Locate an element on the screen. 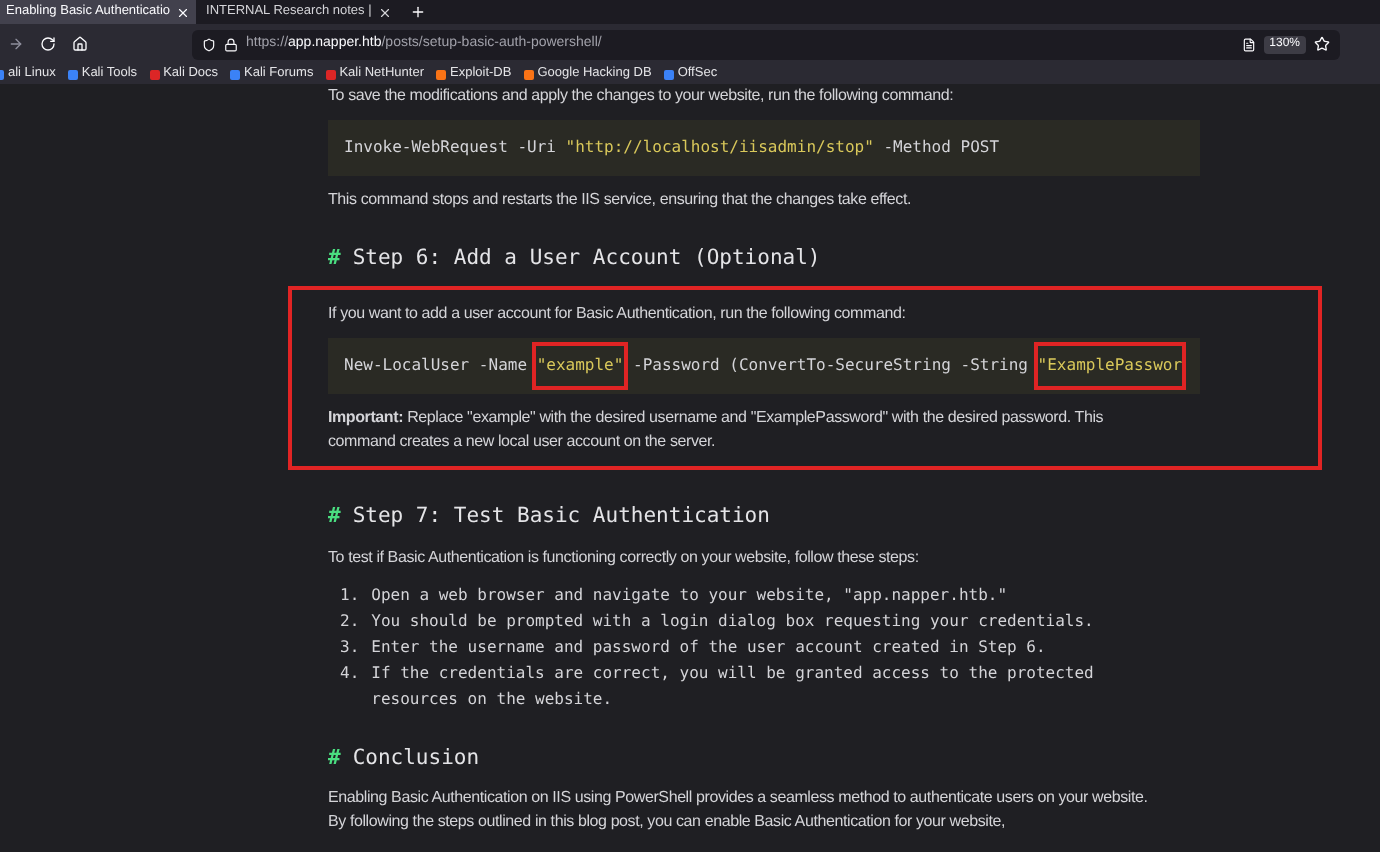 The image size is (1380, 852). paragraph: To save the modifications and apply the changes to your website, run the following command: is located at coordinates (642, 96).